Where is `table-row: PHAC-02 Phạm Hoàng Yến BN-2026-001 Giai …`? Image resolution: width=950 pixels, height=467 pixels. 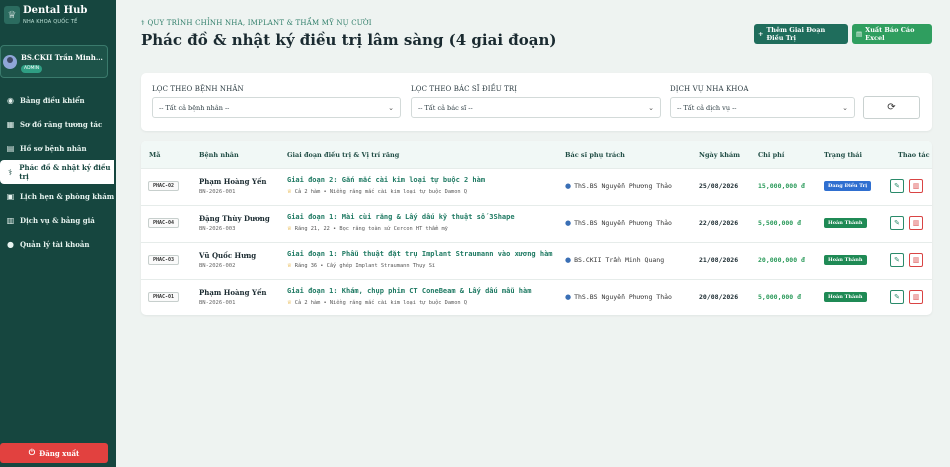 table-row: PHAC-02 Phạm Hoàng Yến BN-2026-001 Giai … is located at coordinates (536, 186).